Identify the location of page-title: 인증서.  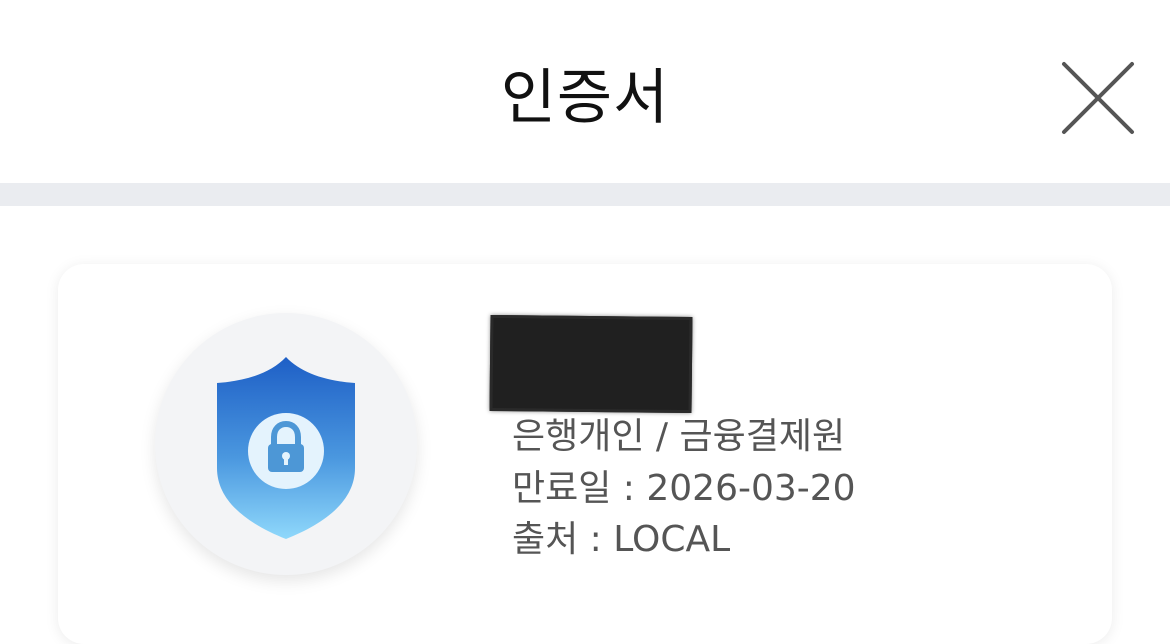
(585, 98).